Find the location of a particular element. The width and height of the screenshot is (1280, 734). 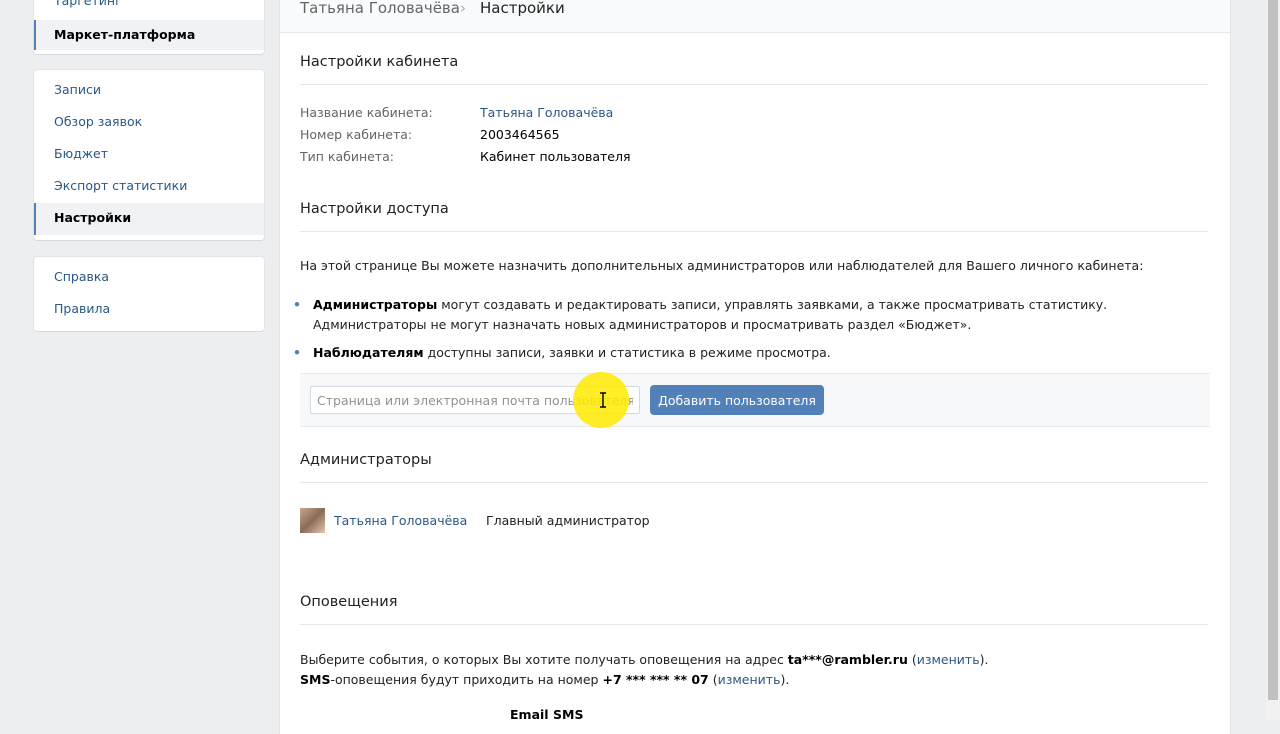

notify-sms-prefix: -оповещения будут приходить на номер is located at coordinates (466, 679).